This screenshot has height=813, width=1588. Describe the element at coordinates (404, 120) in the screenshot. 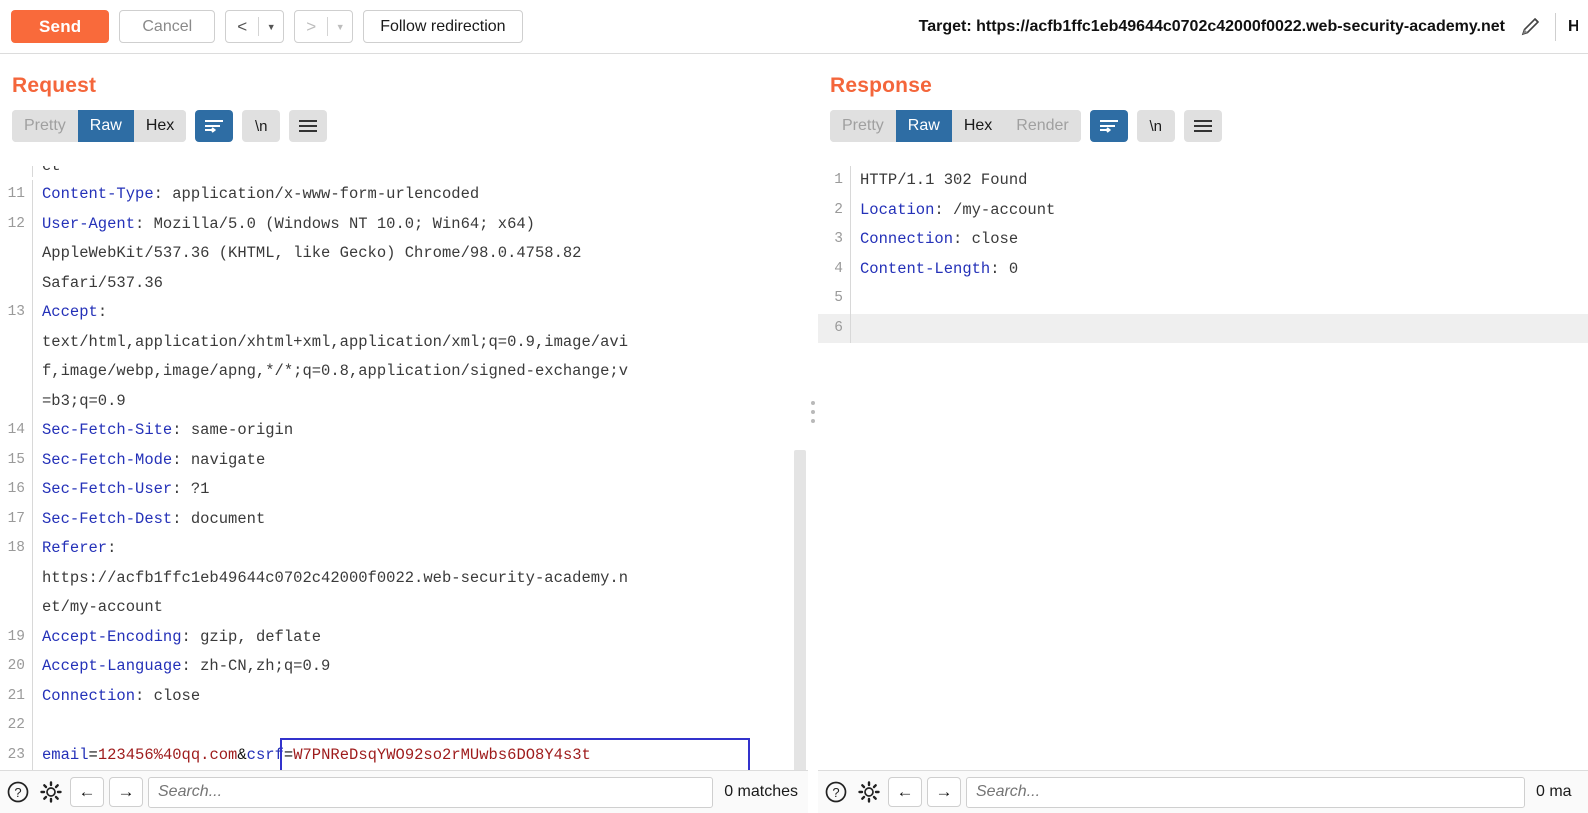

I see `request-tab-row: Pretty Raw Hex \n` at that location.